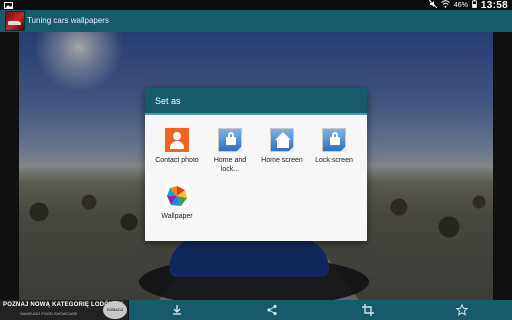 Image resolution: width=512 pixels, height=320 pixels. What do you see at coordinates (494, 5) in the screenshot?
I see `clock: 13:58` at bounding box center [494, 5].